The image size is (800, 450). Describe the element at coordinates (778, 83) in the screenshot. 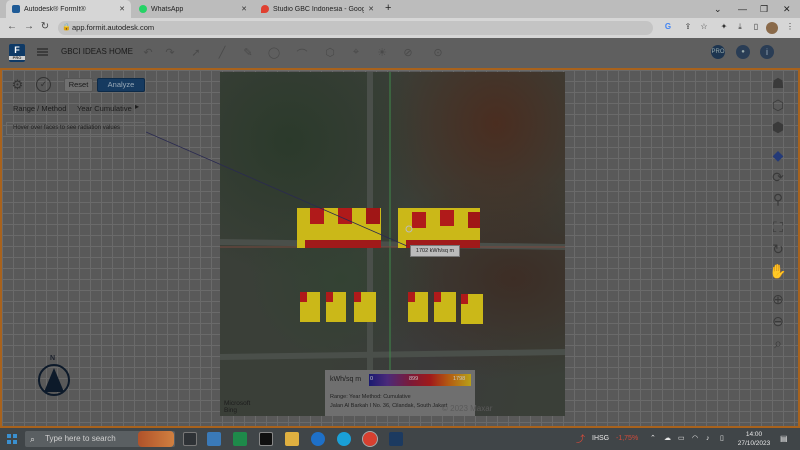

I see `viewcube-icon: ☗` at that location.